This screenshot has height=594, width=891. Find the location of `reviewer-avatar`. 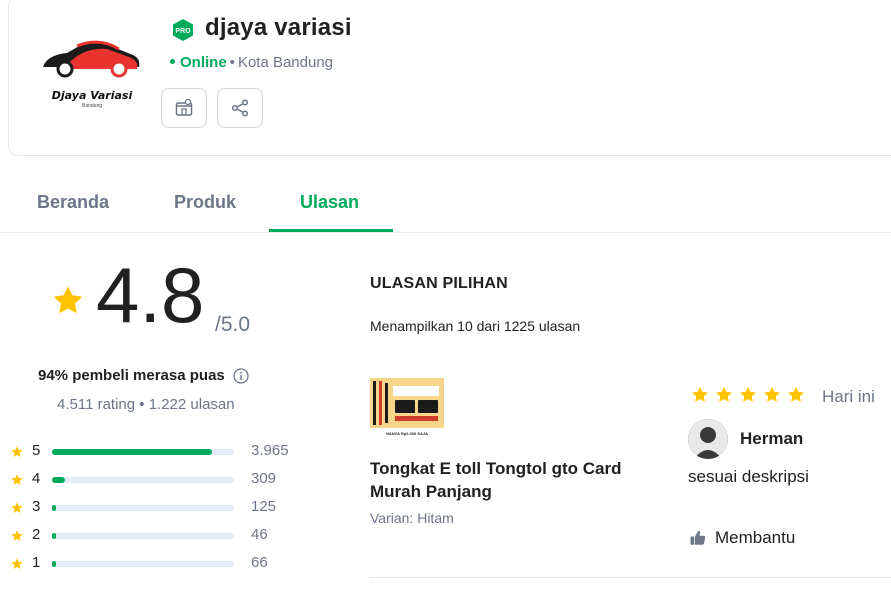

reviewer-avatar is located at coordinates (708, 439).